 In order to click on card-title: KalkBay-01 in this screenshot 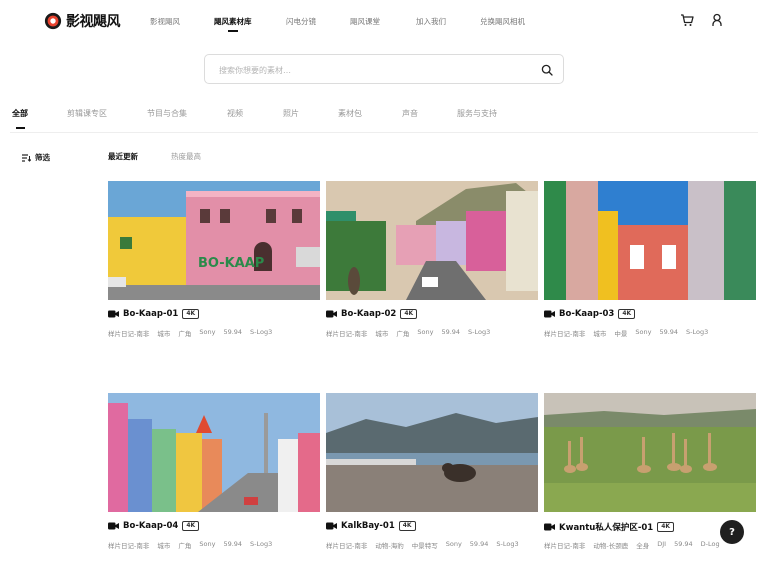, I will do `click(368, 526)`.